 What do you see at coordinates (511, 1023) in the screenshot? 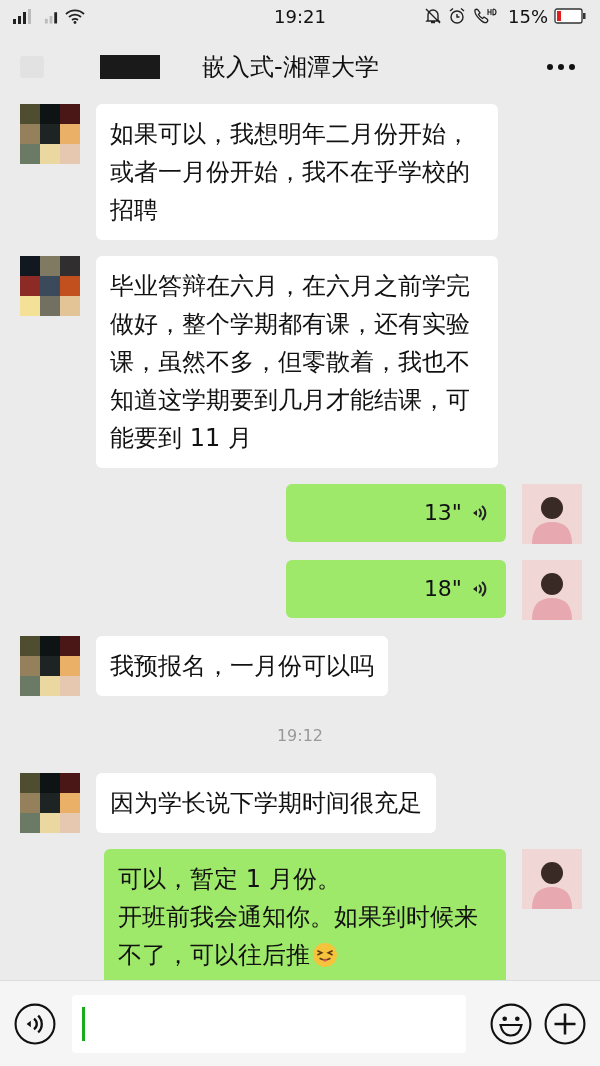
I see `emoji-icon` at bounding box center [511, 1023].